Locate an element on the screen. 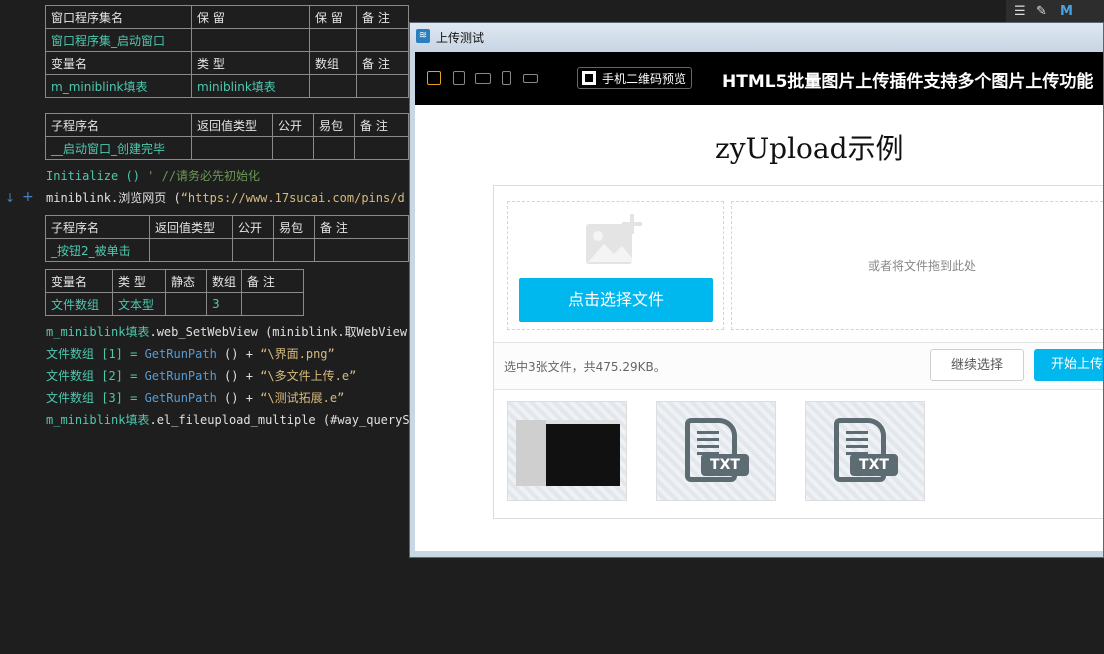  file-thumbnail is located at coordinates (567, 451).